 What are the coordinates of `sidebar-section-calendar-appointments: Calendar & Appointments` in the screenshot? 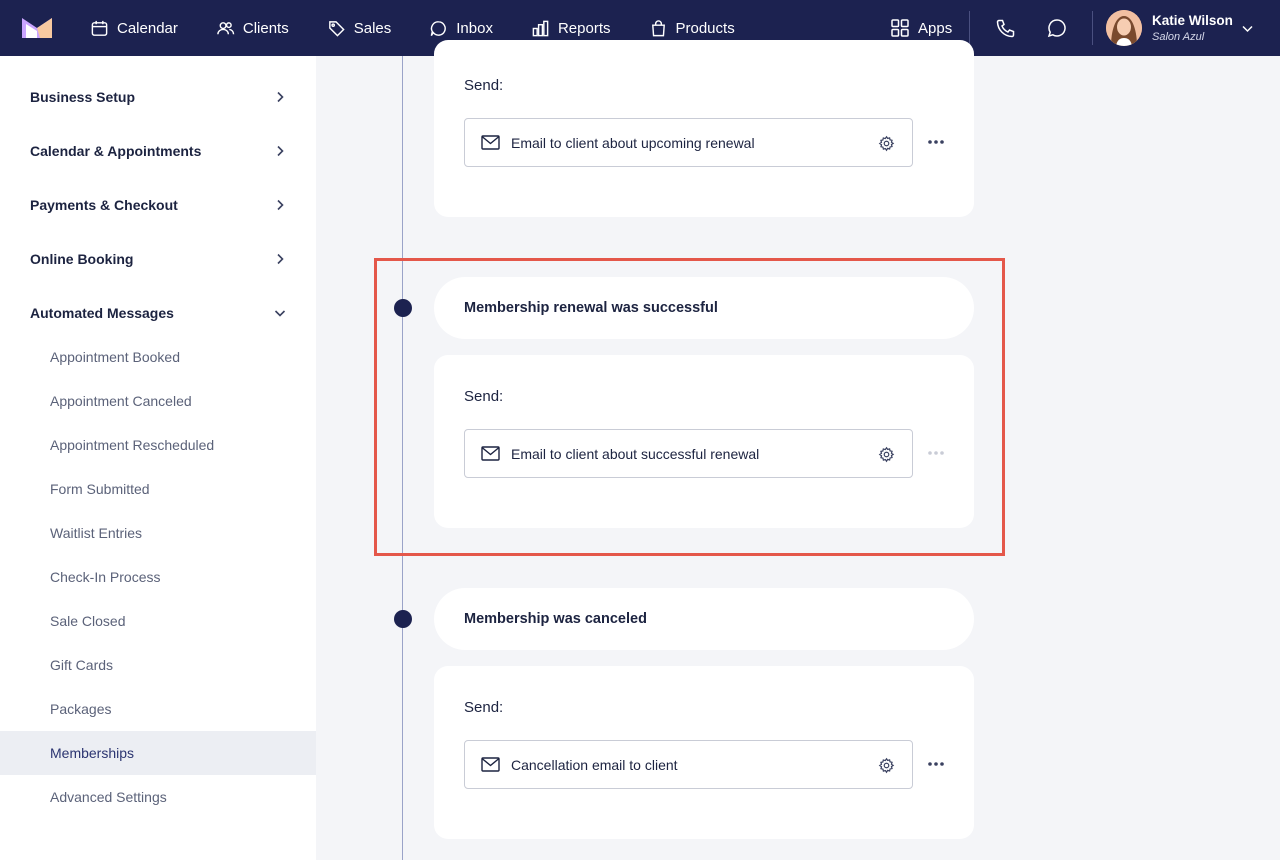 It's located at (158, 151).